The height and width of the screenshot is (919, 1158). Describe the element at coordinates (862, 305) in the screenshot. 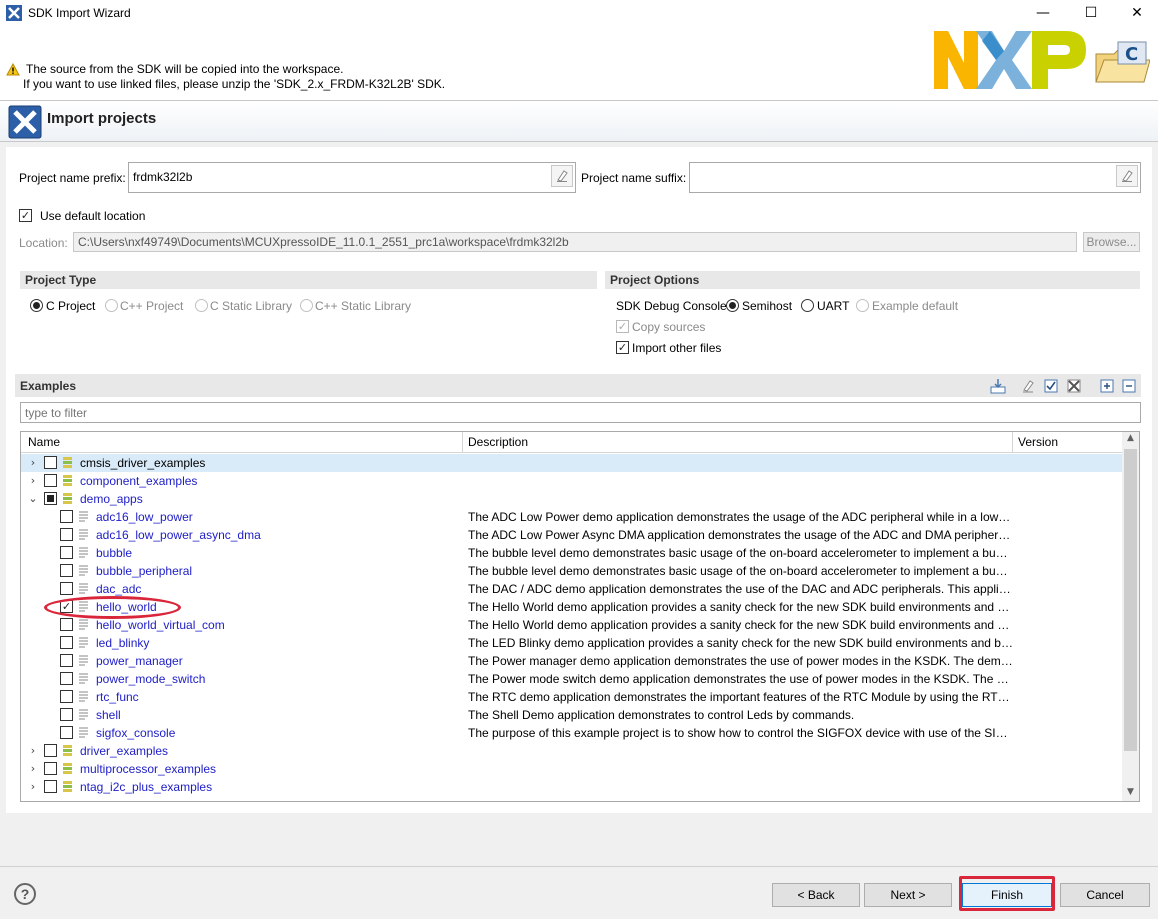

I see `example-default-radio` at that location.